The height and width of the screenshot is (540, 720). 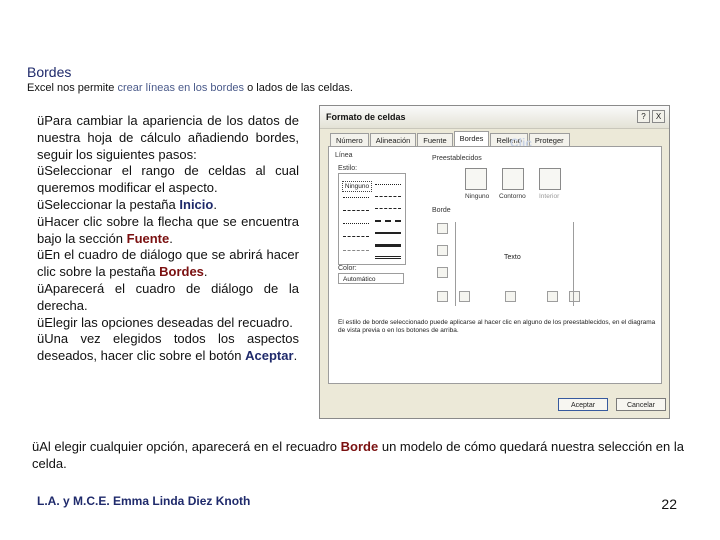 I want to click on preset-none-label: Ninguno, so click(x=477, y=196).